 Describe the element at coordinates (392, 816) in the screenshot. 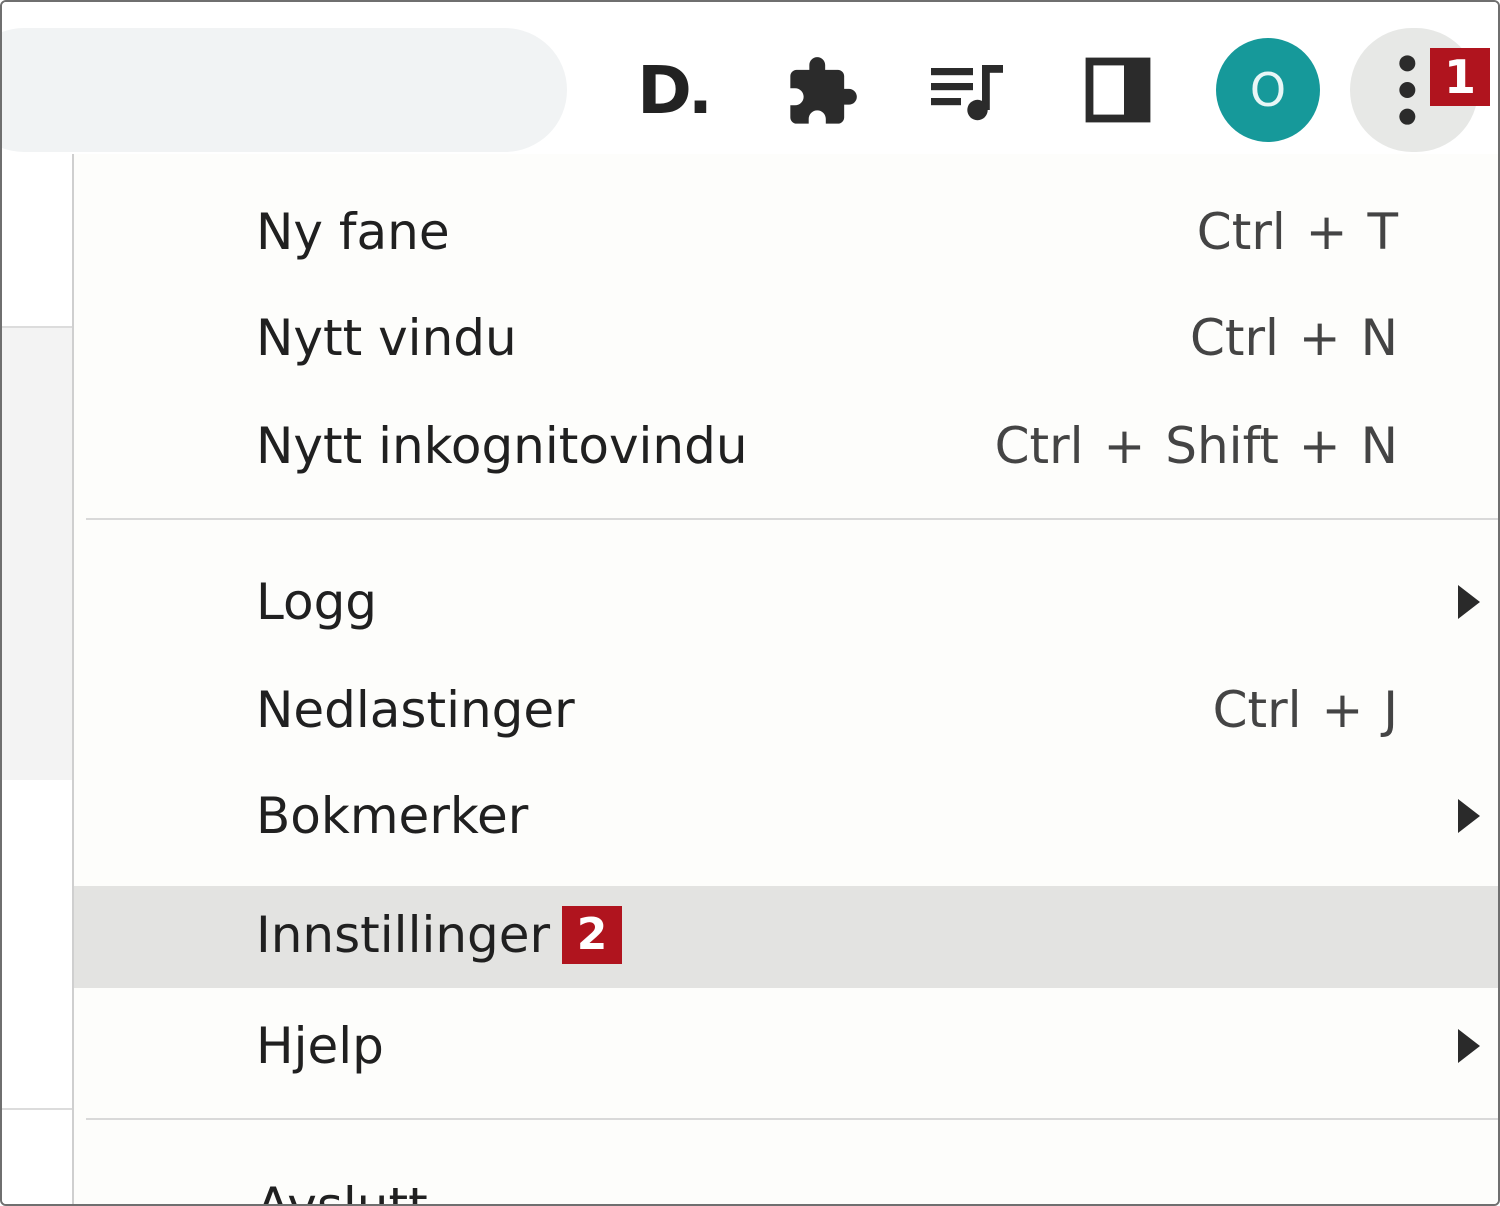

I see `menu-item-label: Bokmerker` at that location.